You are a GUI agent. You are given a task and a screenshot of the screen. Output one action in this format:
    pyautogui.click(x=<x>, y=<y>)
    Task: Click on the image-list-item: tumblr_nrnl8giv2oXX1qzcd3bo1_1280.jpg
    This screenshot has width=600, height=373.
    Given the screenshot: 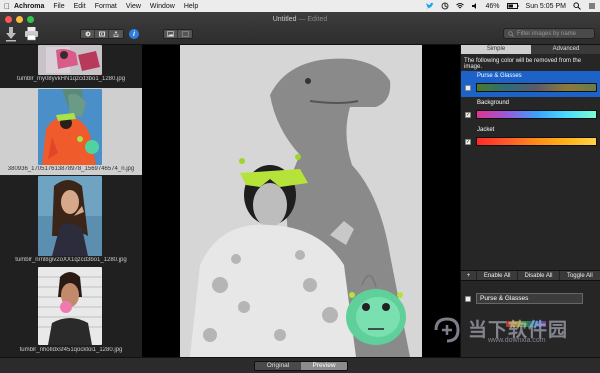 What is the action you would take?
    pyautogui.click(x=71, y=219)
    